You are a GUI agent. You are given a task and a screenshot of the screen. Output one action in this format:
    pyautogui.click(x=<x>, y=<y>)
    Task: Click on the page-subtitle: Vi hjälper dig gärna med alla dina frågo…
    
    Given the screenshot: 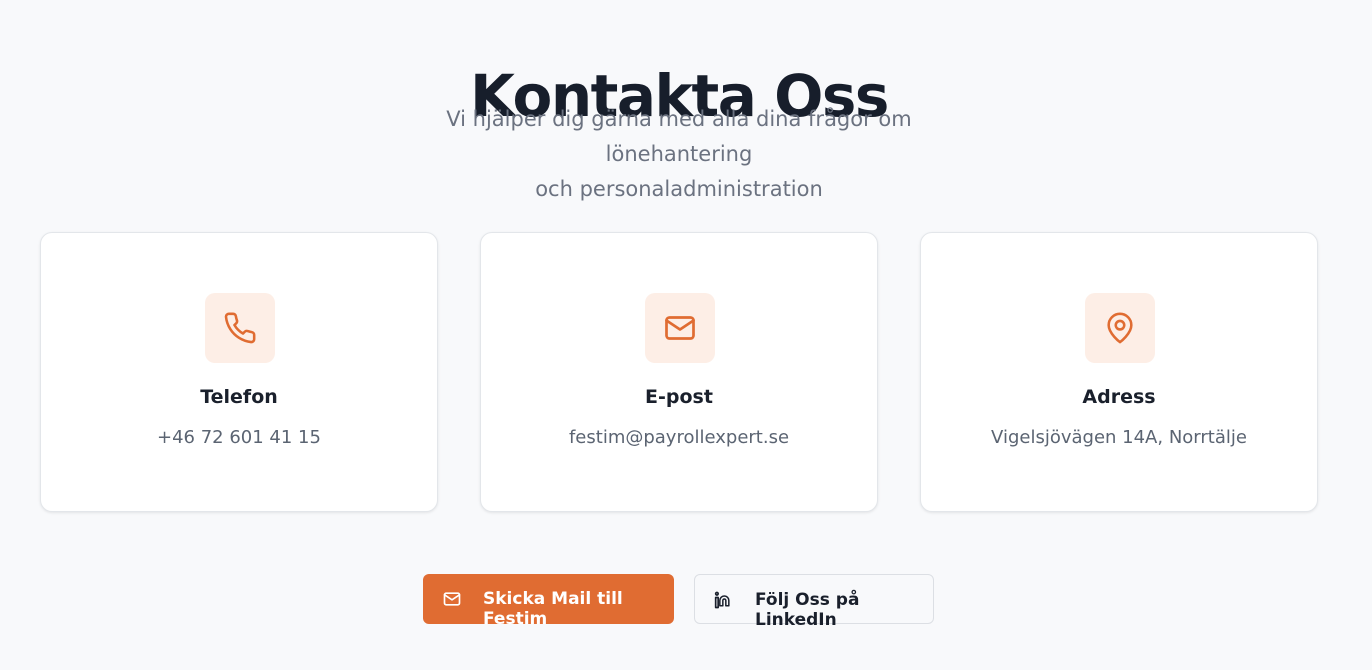 What is the action you would take?
    pyautogui.click(x=679, y=154)
    